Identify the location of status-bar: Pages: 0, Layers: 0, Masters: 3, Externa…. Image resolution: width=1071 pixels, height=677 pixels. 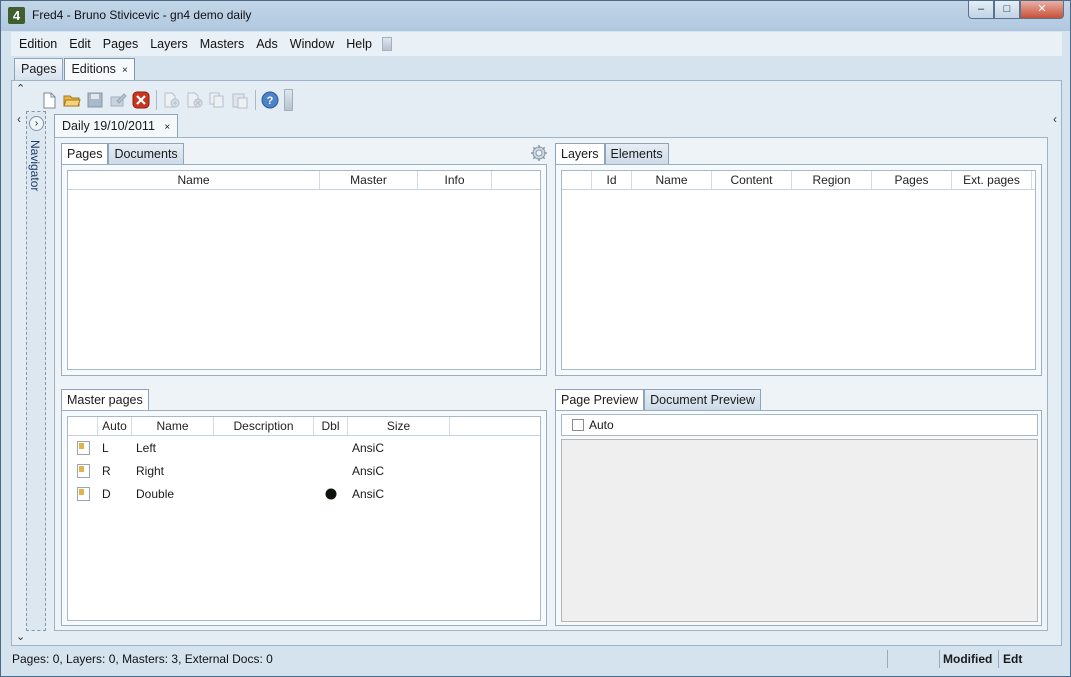
(535, 662).